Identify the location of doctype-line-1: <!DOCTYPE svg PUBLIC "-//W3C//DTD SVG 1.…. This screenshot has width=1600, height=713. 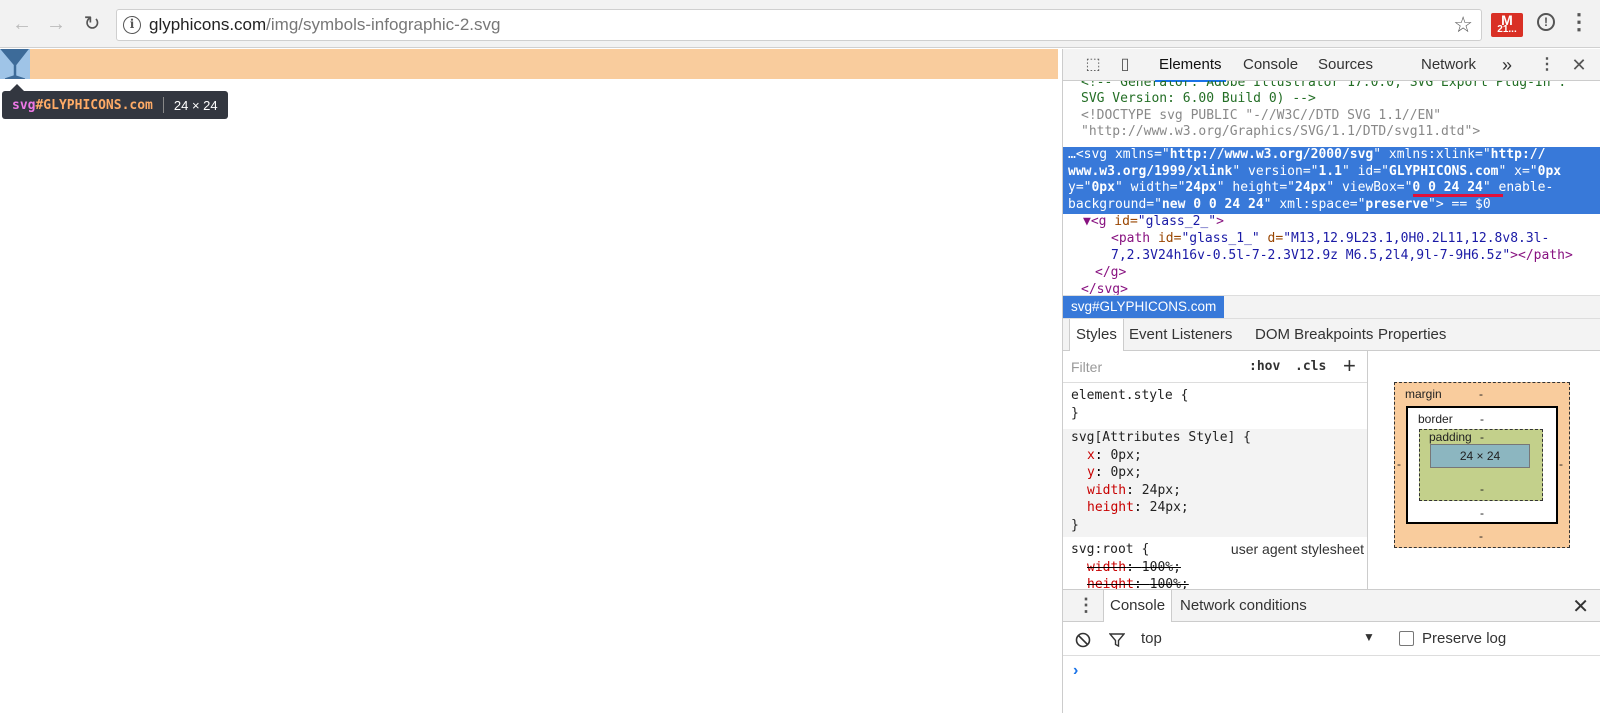
(1261, 116).